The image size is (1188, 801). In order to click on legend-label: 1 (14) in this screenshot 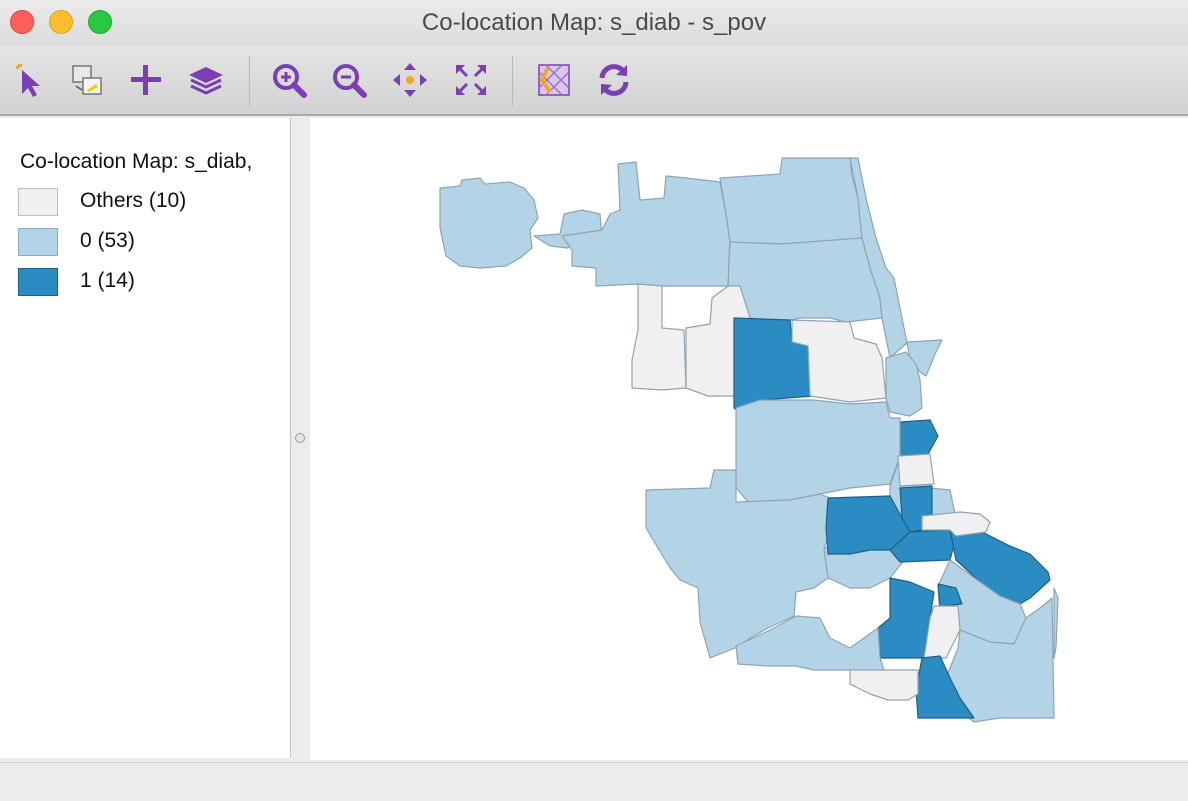, I will do `click(107, 280)`.